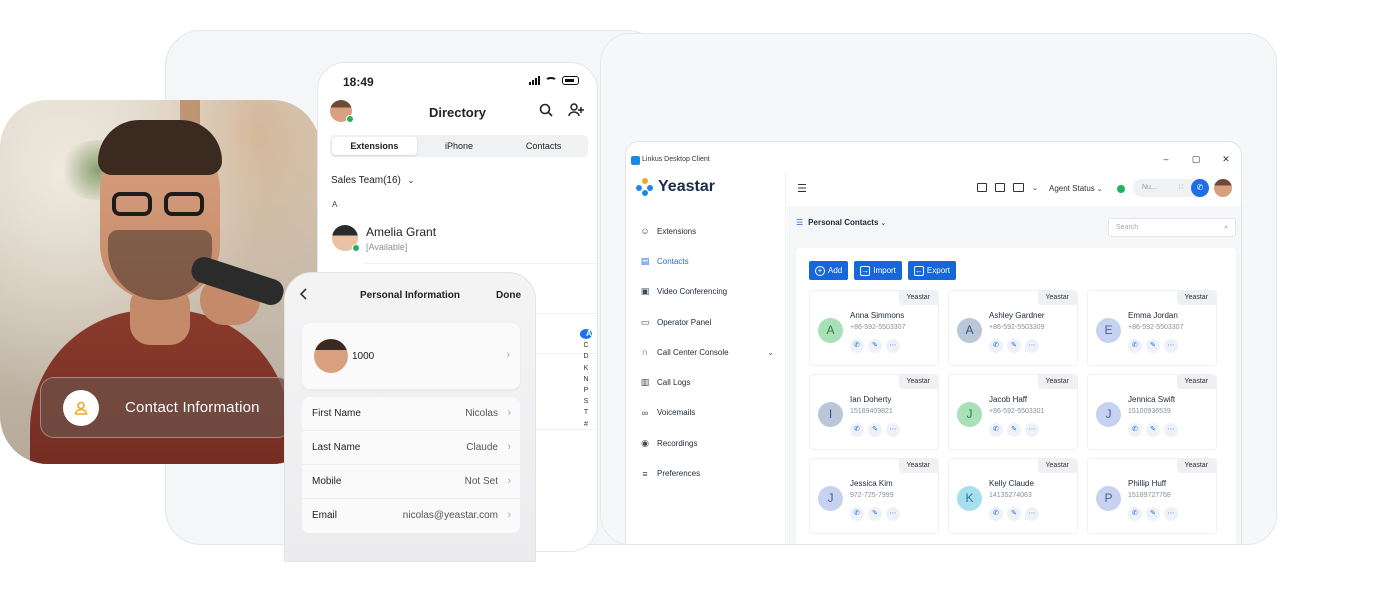  Describe the element at coordinates (1013, 412) in the screenshot. I see `contact-card: Yeastar J Jacob Haff +86-592-5503301 ✆ ✎ ⋯` at that location.